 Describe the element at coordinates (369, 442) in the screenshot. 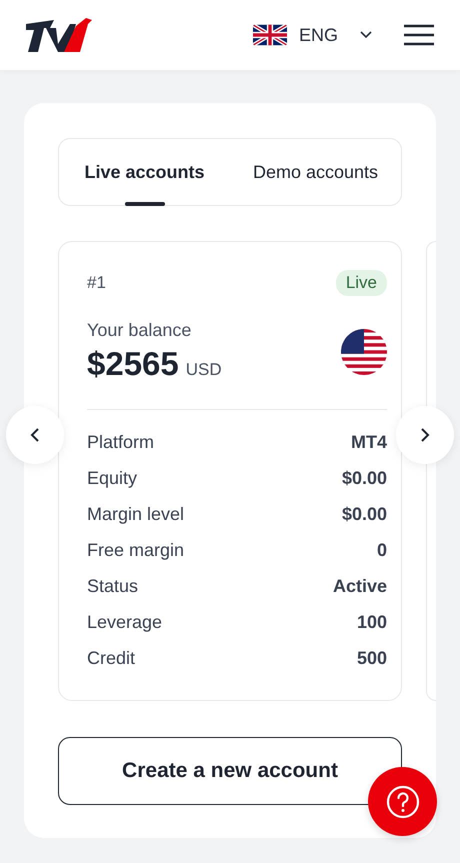

I see `detail-value: MT4` at that location.